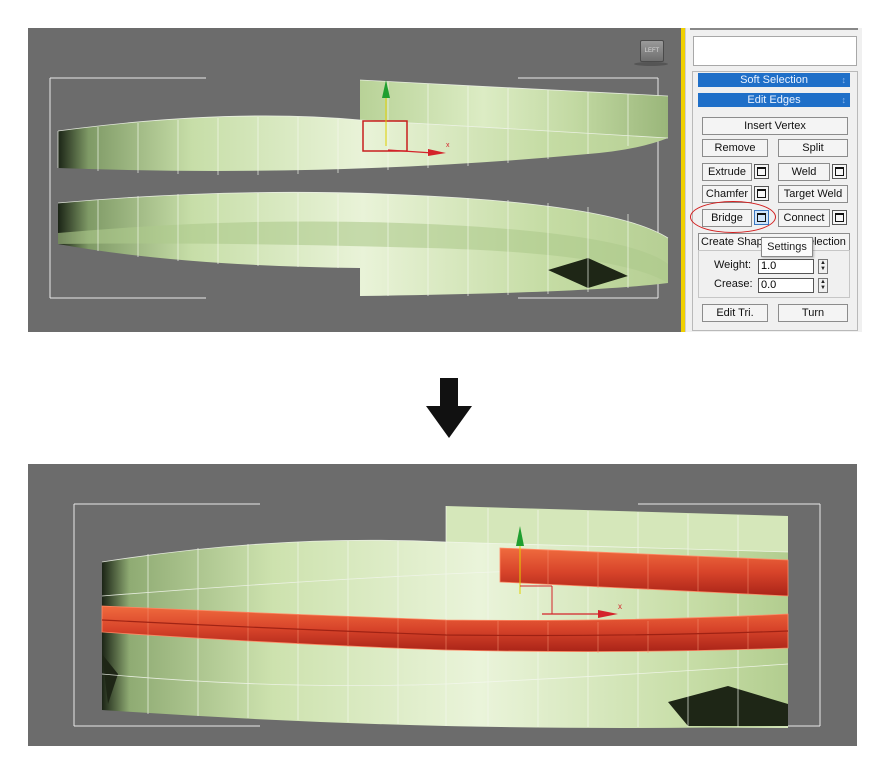 This screenshot has height=781, width=882. Describe the element at coordinates (761, 193) in the screenshot. I see `chamfer-settings-icon` at that location.